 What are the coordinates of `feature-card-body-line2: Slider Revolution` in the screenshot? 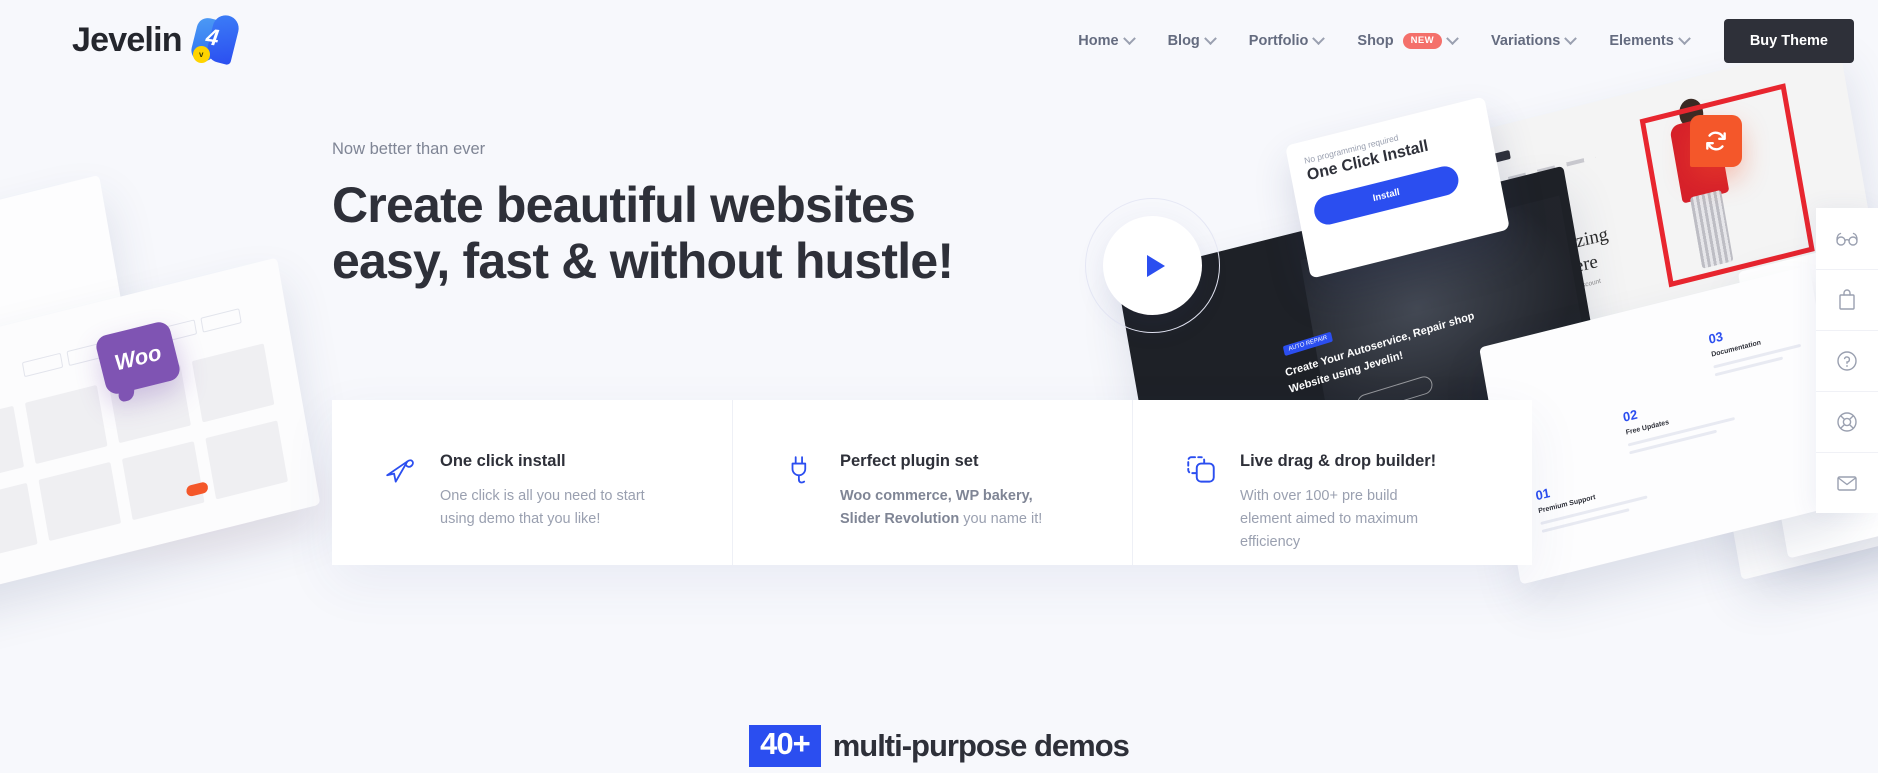 It's located at (900, 519).